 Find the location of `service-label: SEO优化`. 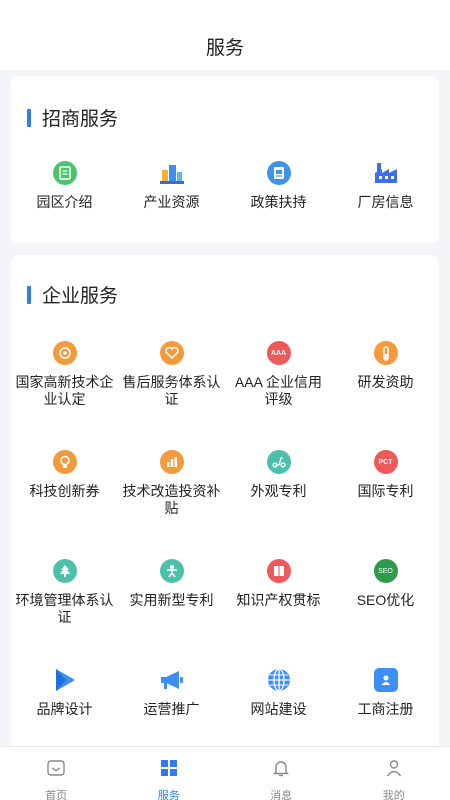

service-label: SEO优化 is located at coordinates (385, 600).